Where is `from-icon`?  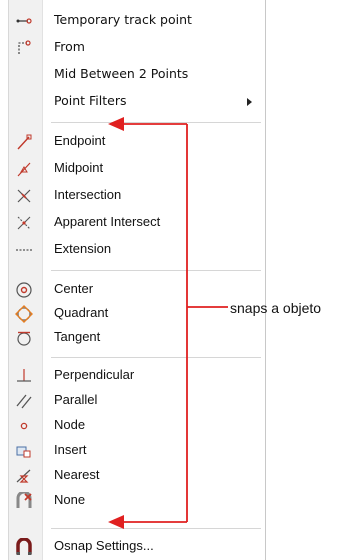 from-icon is located at coordinates (24, 48).